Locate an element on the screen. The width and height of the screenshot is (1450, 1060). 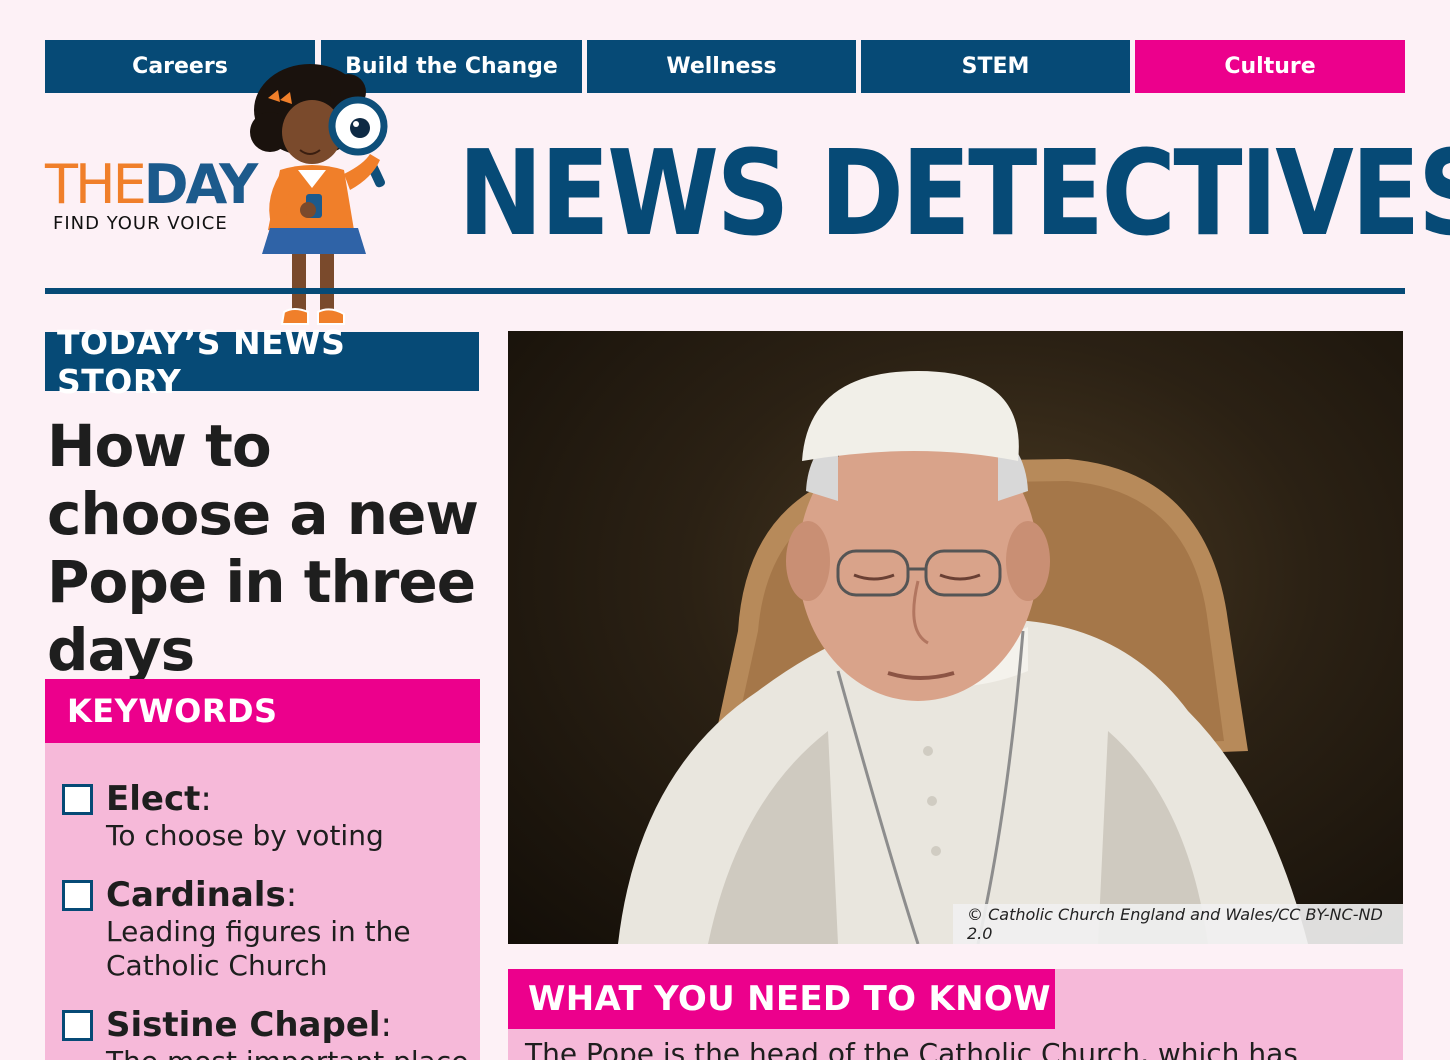
tab-stem: STEM is located at coordinates (995, 66).